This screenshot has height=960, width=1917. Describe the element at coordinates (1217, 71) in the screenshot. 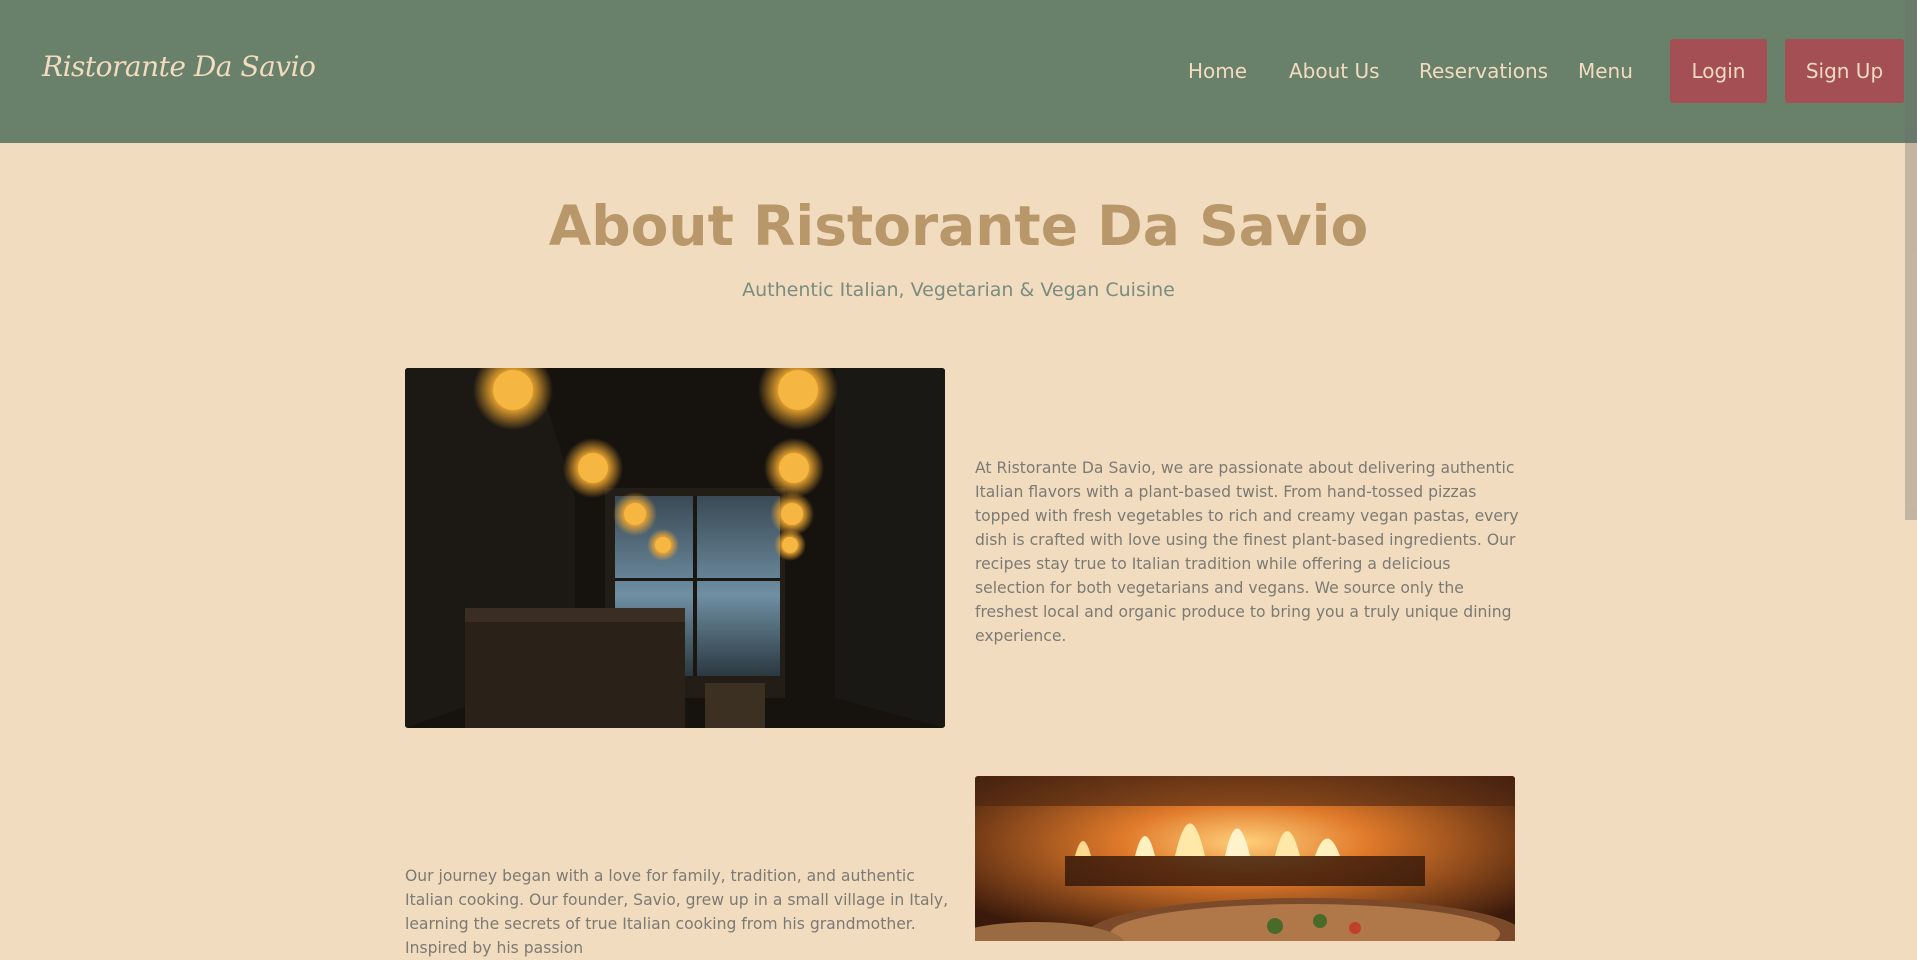

I see `nav-link-home: Home` at that location.